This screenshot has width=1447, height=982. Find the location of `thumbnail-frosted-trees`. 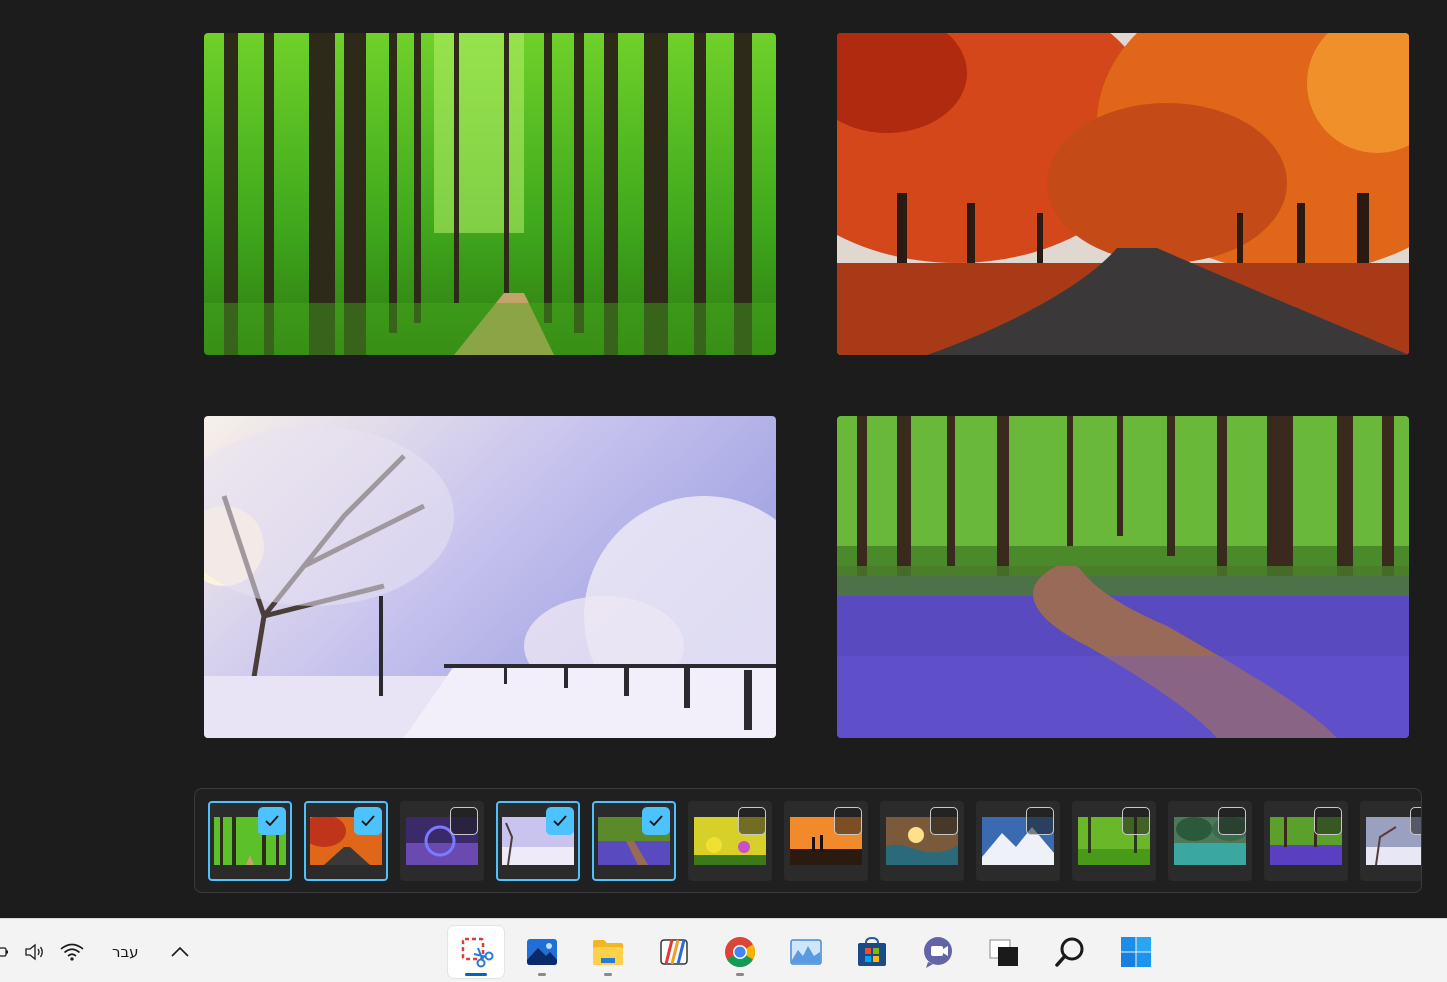

thumbnail-frosted-trees is located at coordinates (1390, 841).